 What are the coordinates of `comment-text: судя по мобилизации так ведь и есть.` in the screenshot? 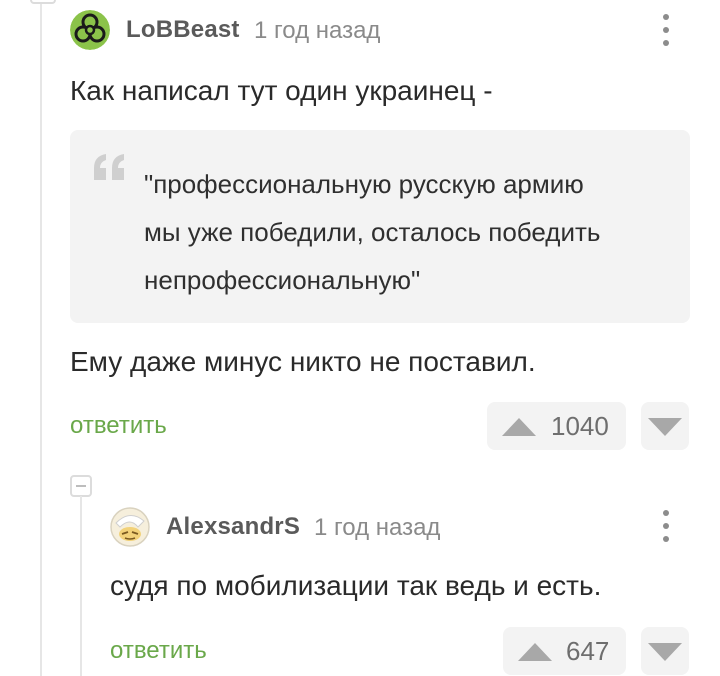 It's located at (356, 585).